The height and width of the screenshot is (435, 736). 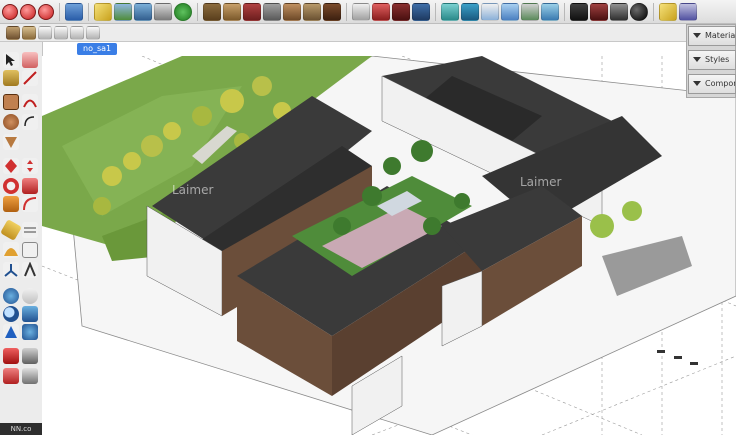 What do you see at coordinates (143, 11) in the screenshot?
I see `layers-icon` at bounding box center [143, 11].